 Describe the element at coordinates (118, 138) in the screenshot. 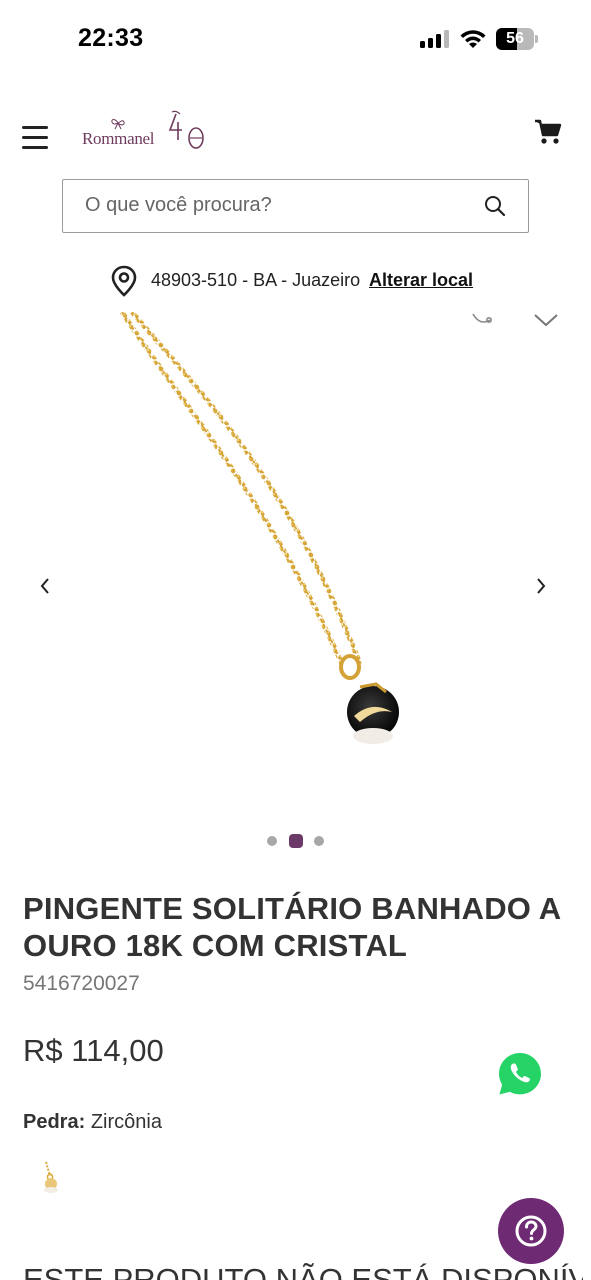

I see `logo-wordmark: Rommanel` at that location.